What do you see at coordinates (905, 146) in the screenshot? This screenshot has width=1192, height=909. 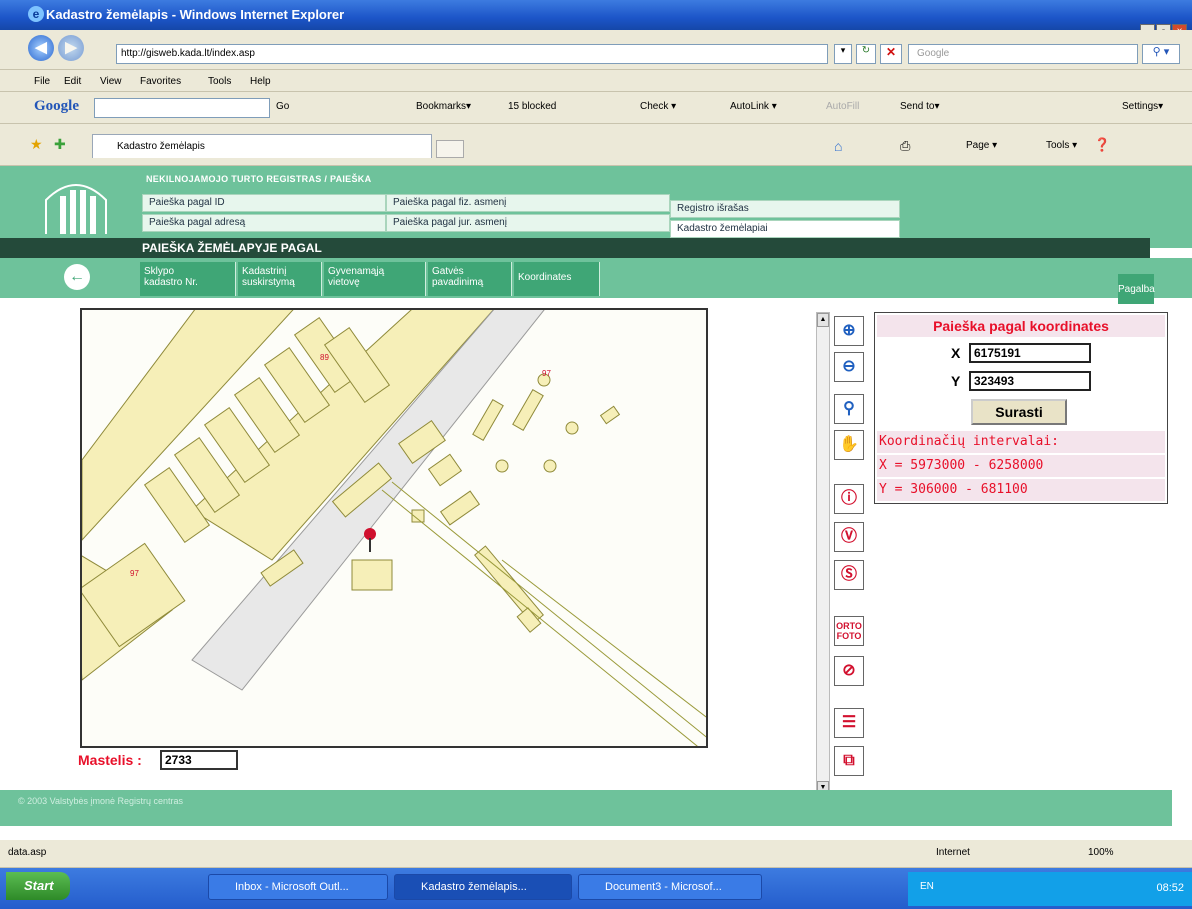 I see `print-icon: ⎙` at bounding box center [905, 146].